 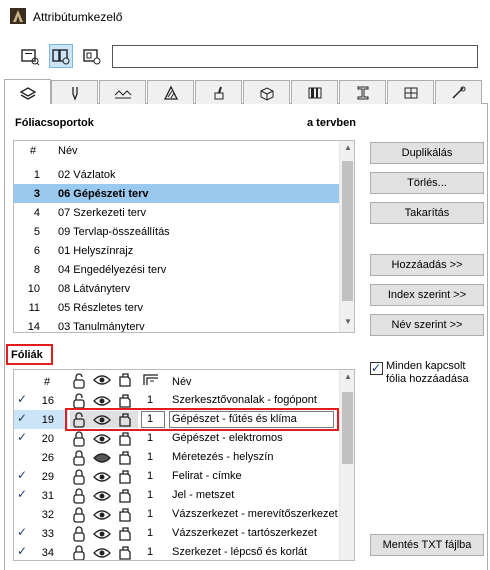 I want to click on save-txt-button: Mentés TXT fájlba, so click(x=427, y=545).